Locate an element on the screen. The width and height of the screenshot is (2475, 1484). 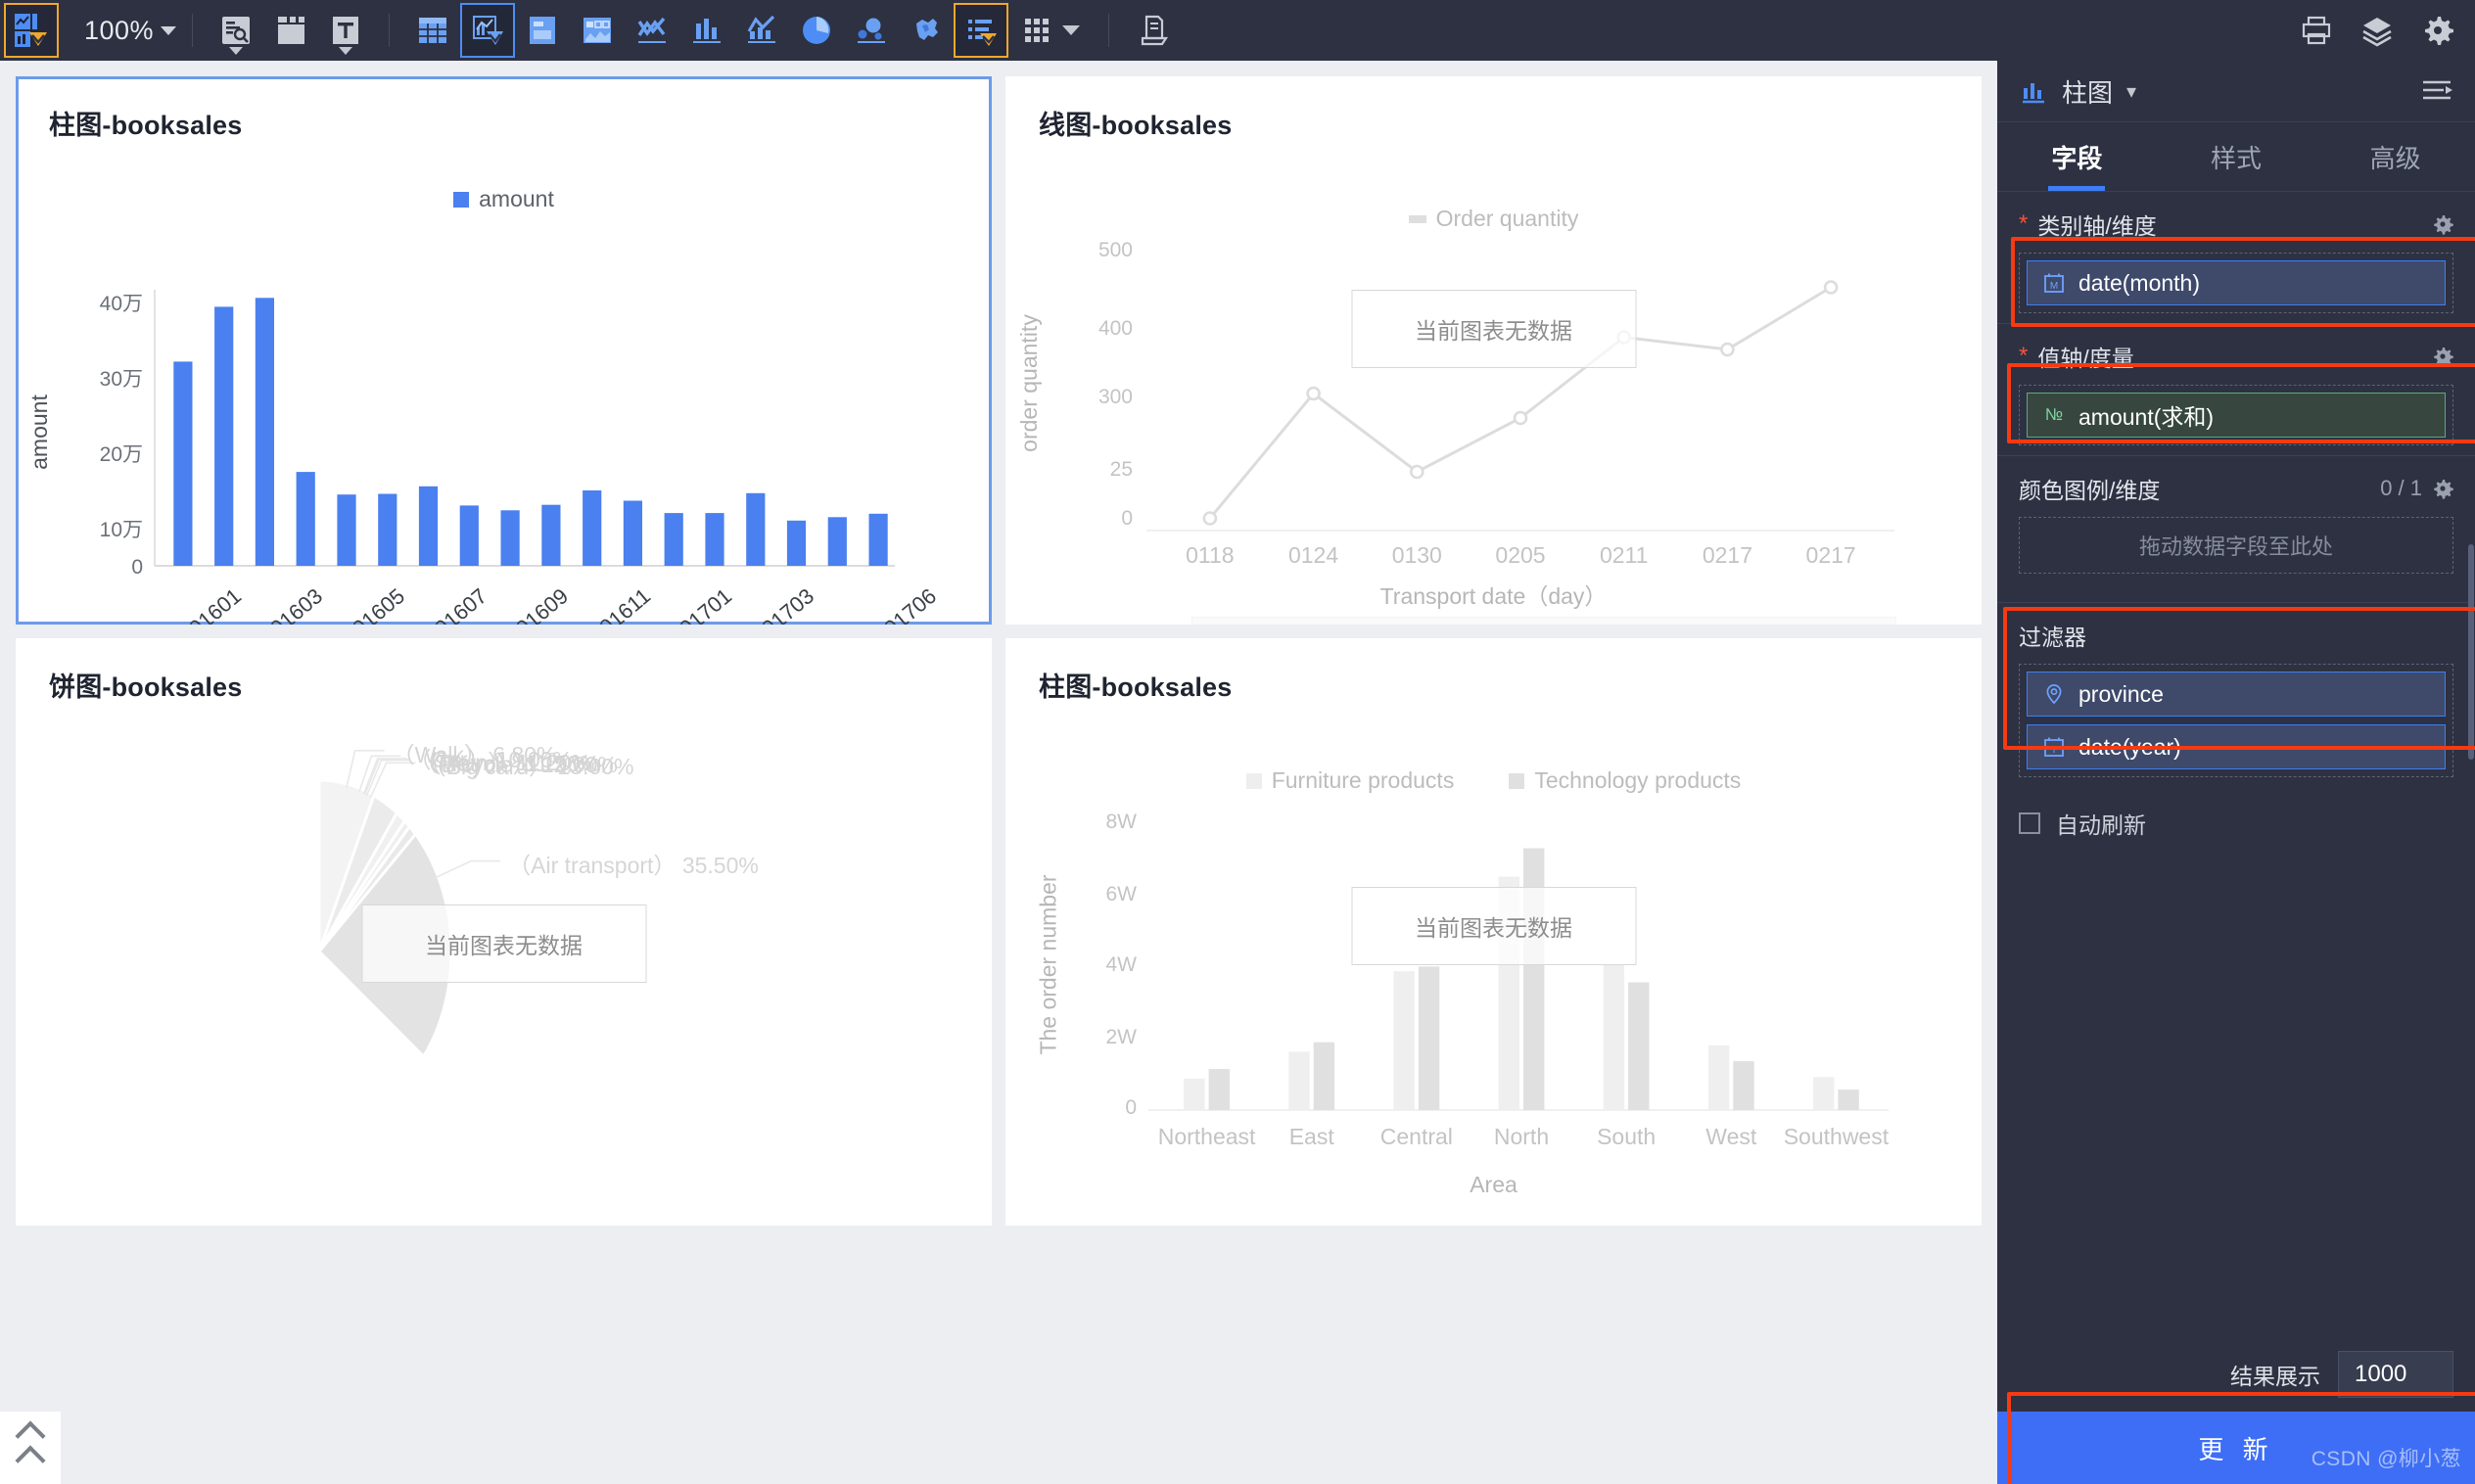
chevron-down-icon: ▾ is located at coordinates (2131, 91).